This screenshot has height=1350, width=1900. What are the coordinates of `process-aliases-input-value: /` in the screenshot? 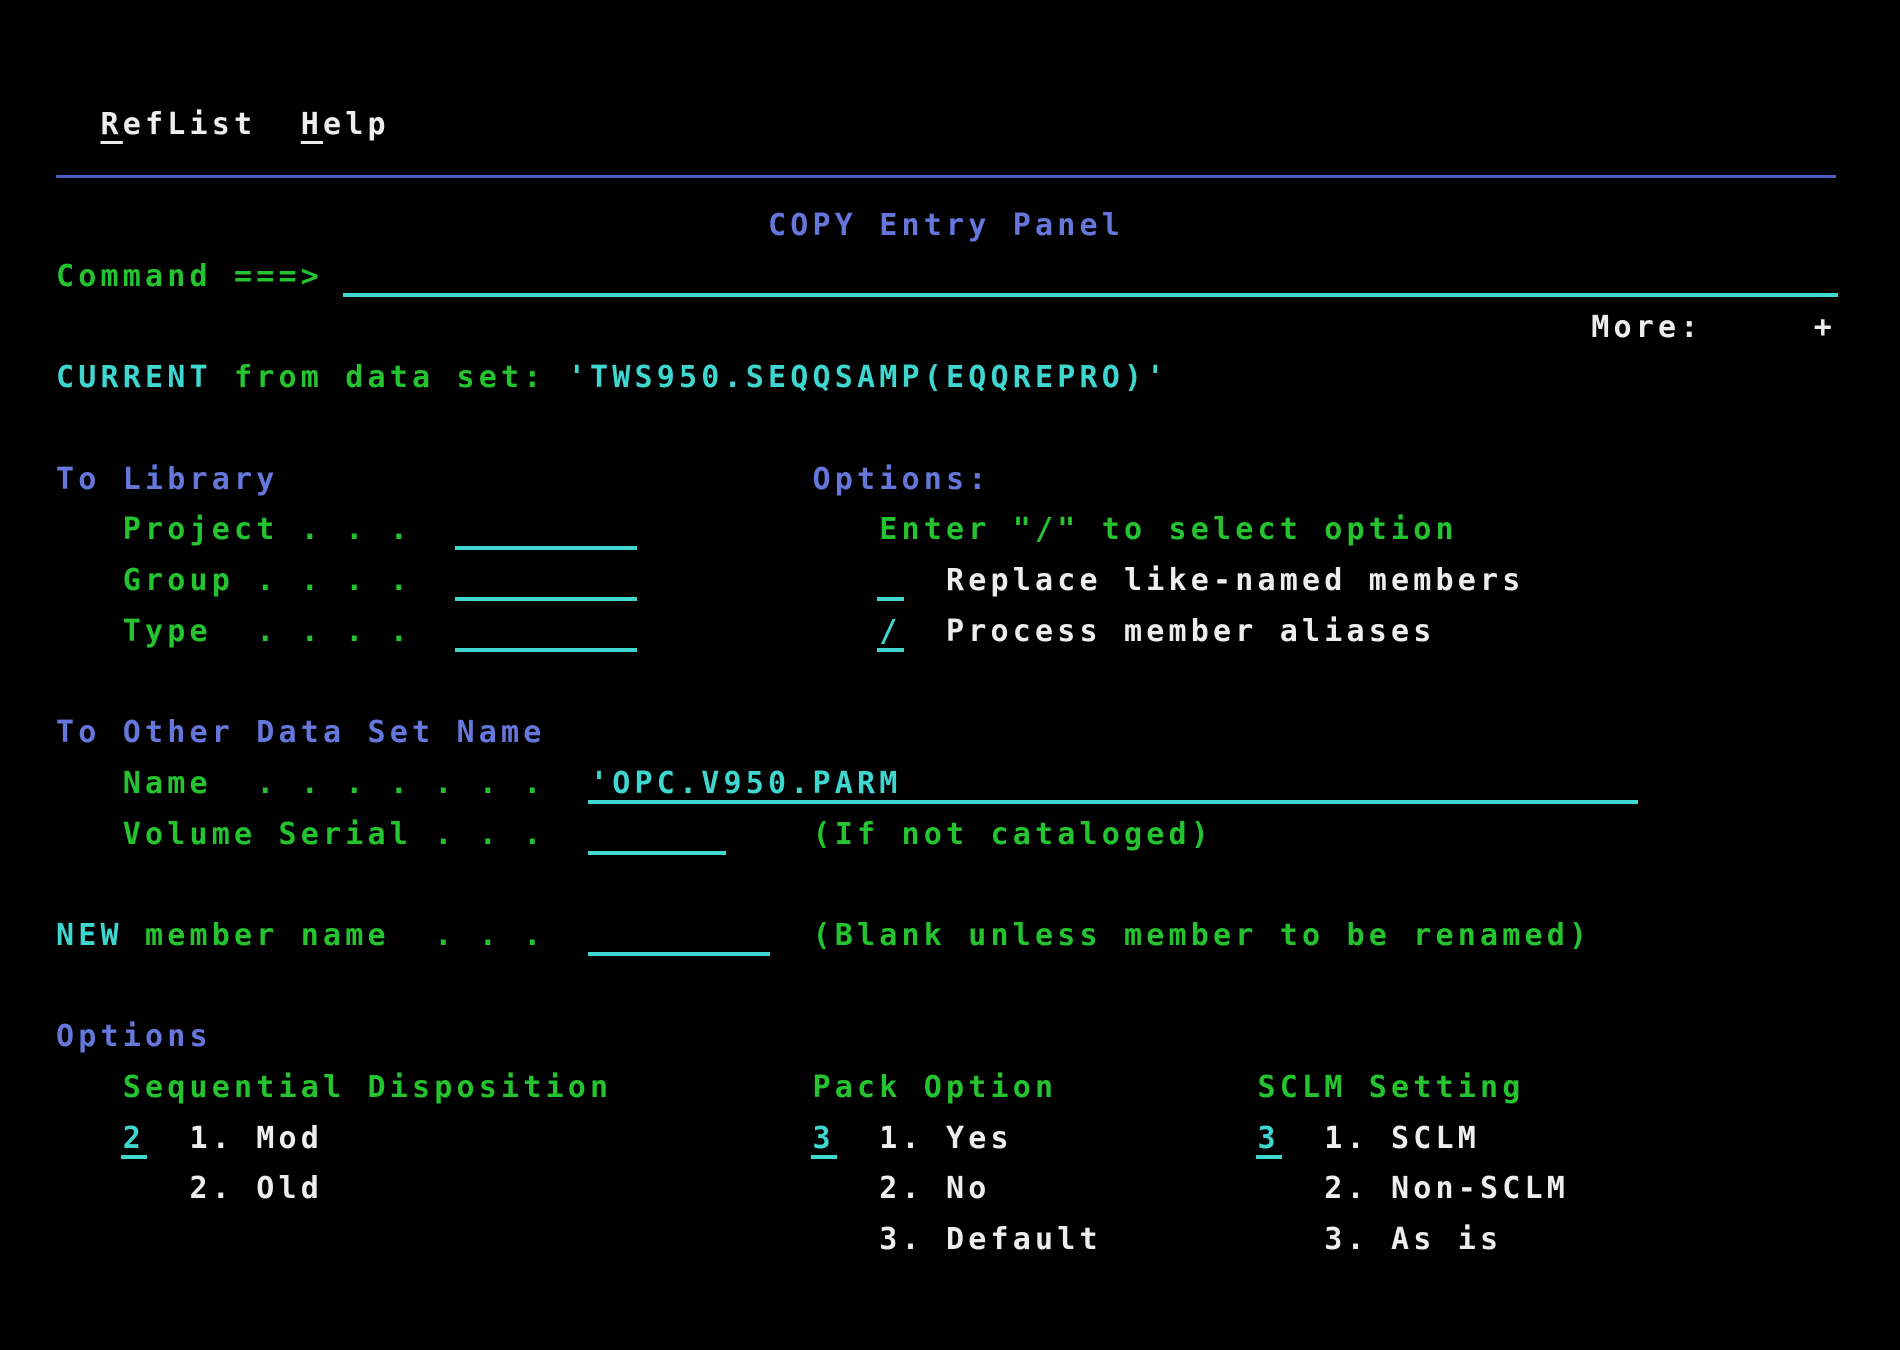 It's located at (890, 631).